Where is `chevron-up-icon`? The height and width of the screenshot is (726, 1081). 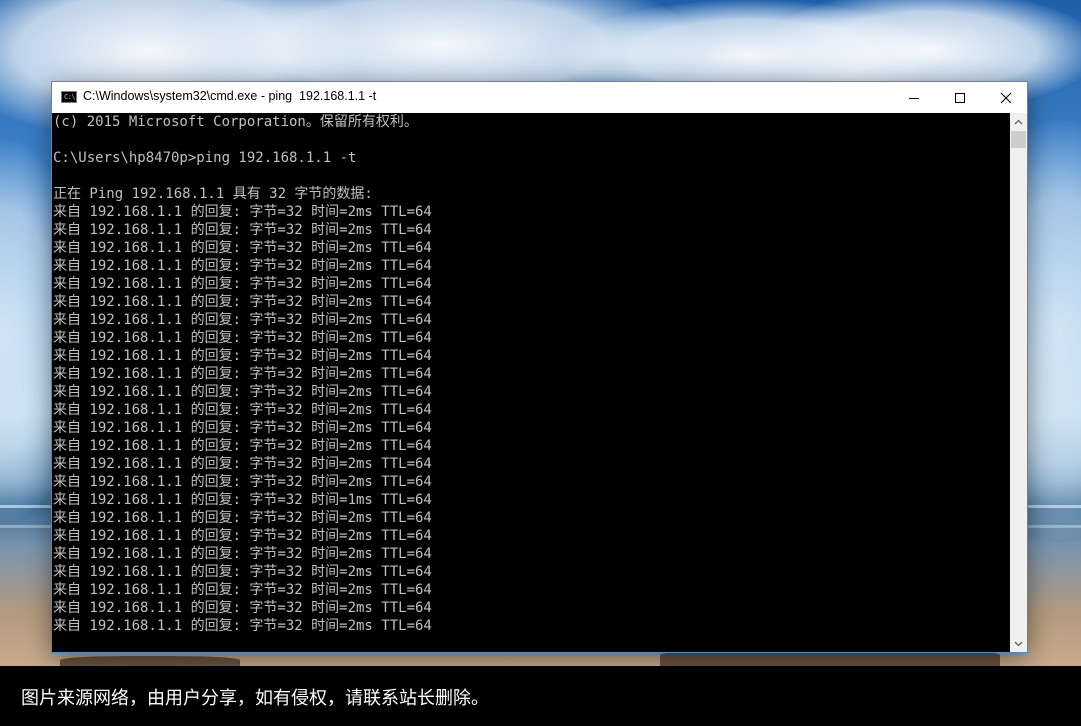
chevron-up-icon is located at coordinates (1018, 121).